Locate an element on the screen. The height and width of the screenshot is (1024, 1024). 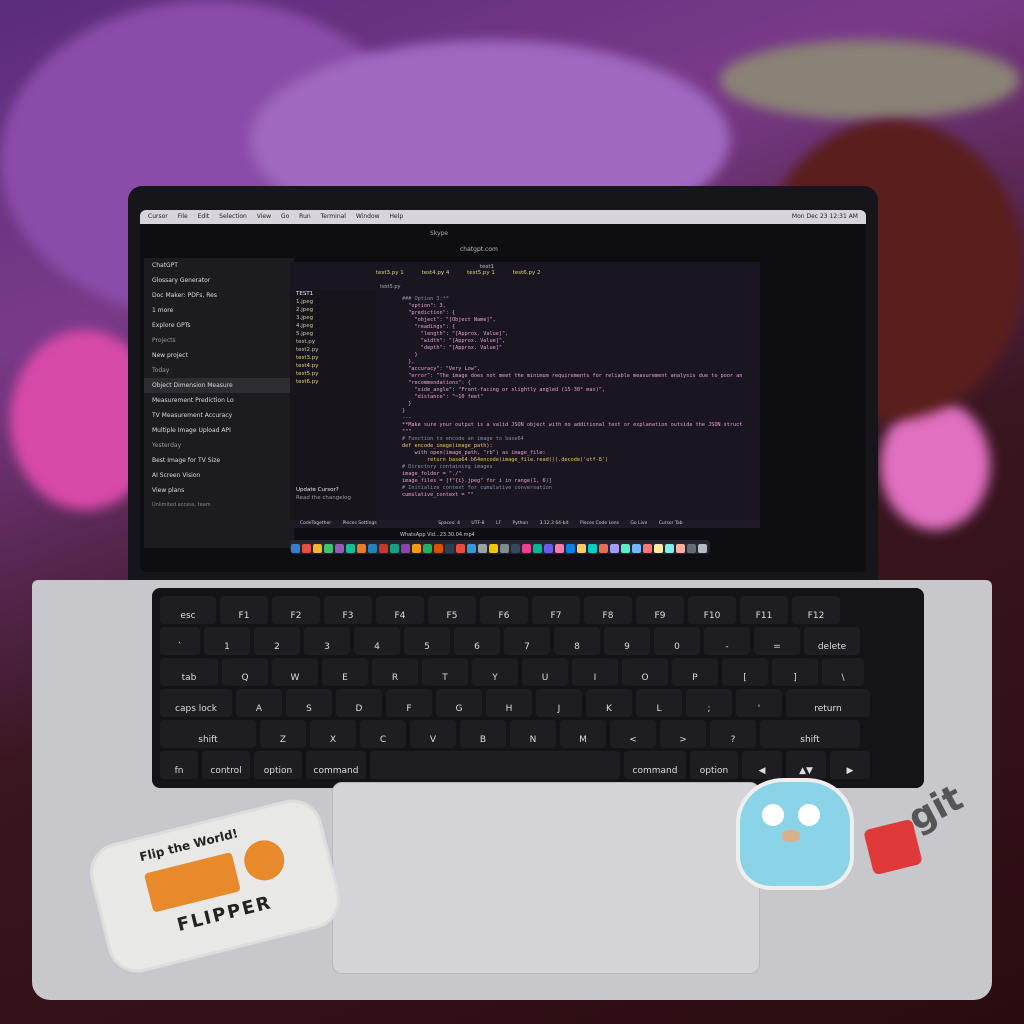
key: ▶ is located at coordinates (850, 765).